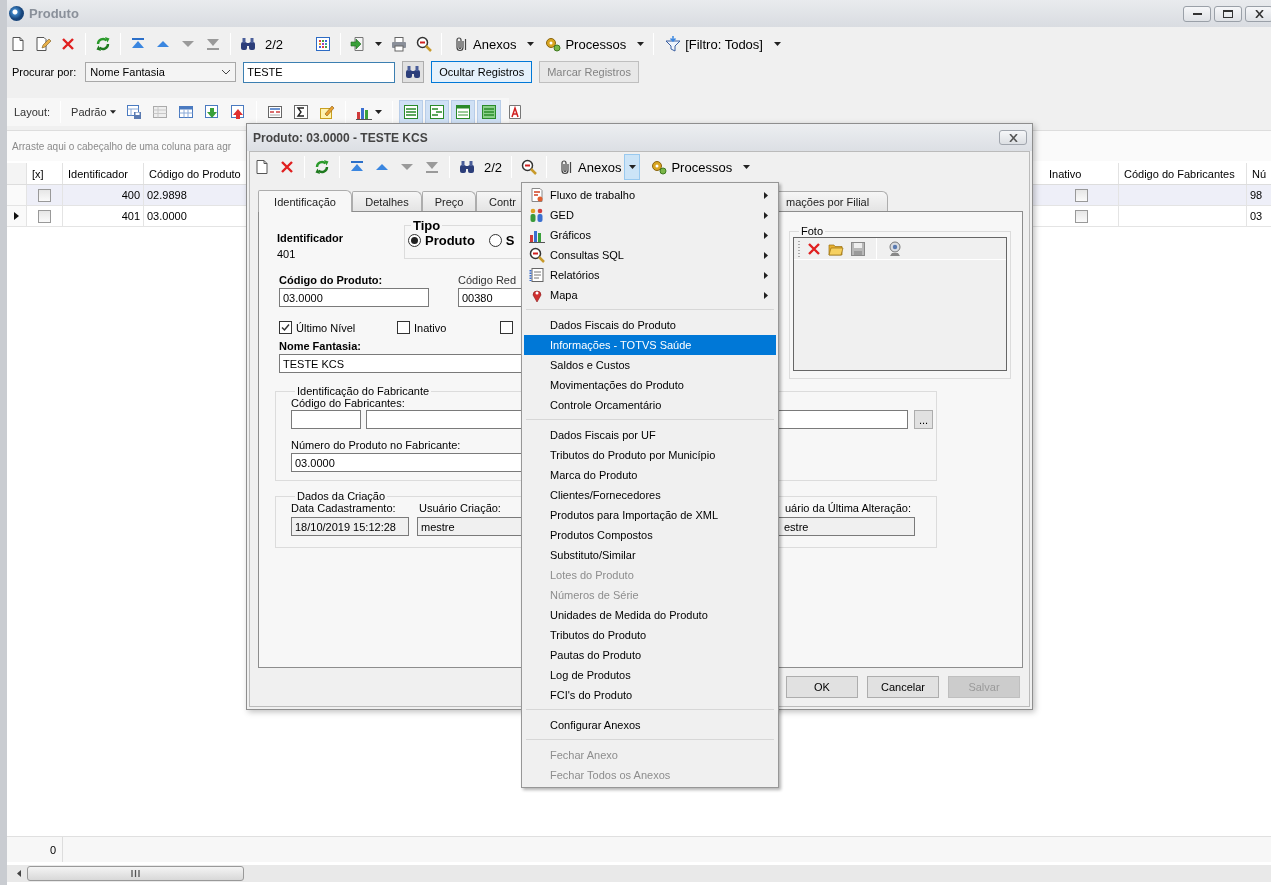 The image size is (1271, 885). Describe the element at coordinates (632, 167) in the screenshot. I see `dropdown-button` at that location.